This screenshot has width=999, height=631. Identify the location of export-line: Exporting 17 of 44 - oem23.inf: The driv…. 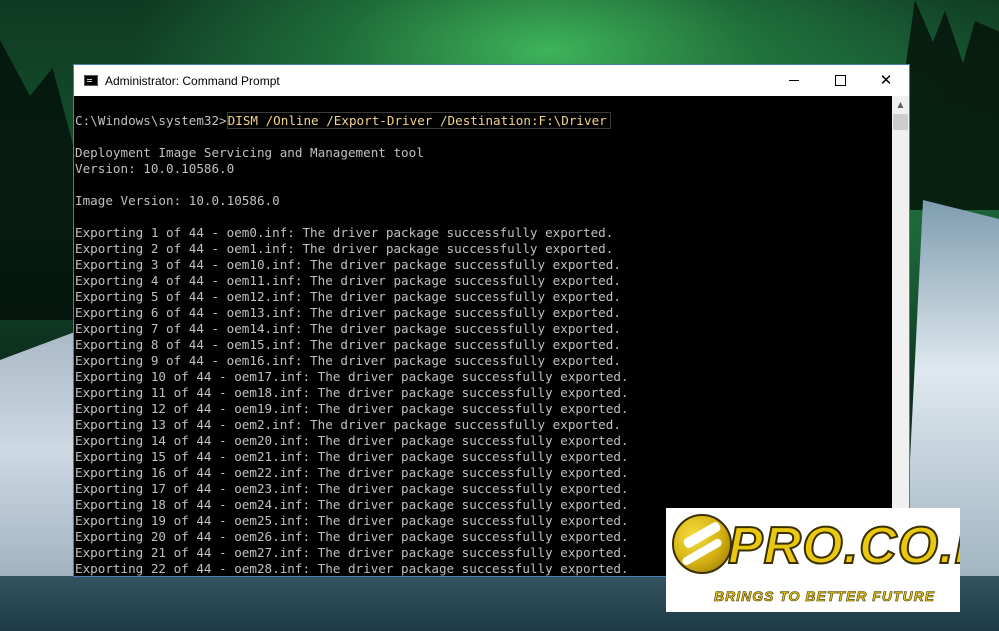
(352, 488).